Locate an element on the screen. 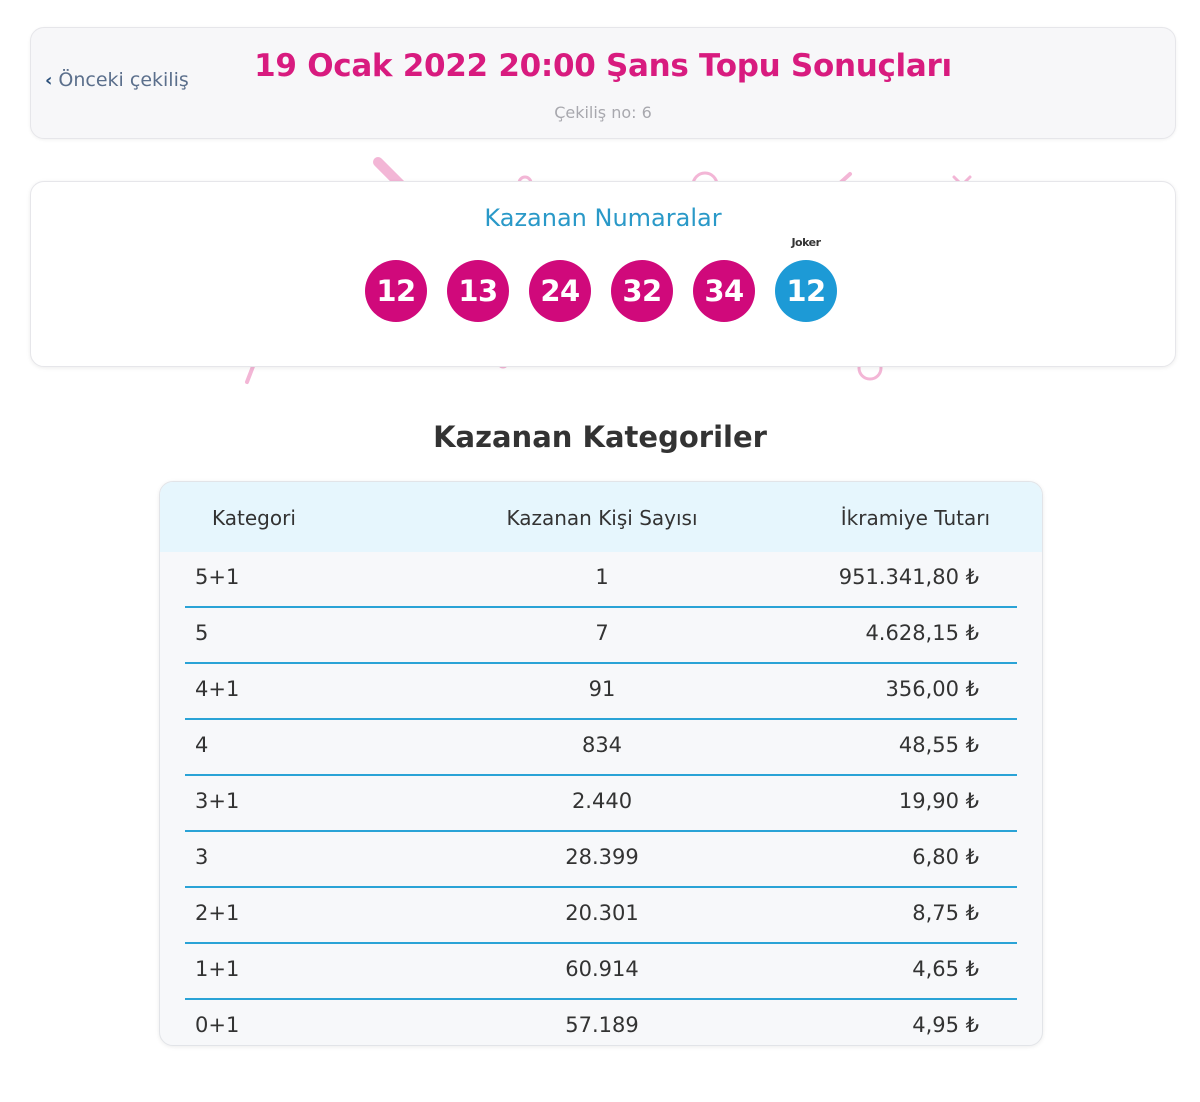 Image resolution: width=1200 pixels, height=1102 pixels. joker-number: 12 is located at coordinates (806, 291).